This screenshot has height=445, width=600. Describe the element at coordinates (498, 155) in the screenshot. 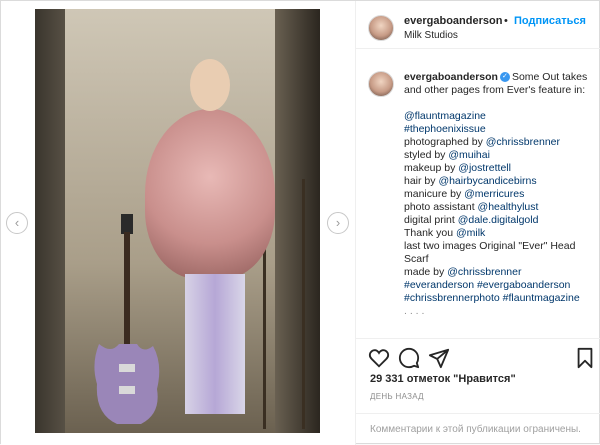

I see `caption-credit-line: styled by @muihai` at that location.